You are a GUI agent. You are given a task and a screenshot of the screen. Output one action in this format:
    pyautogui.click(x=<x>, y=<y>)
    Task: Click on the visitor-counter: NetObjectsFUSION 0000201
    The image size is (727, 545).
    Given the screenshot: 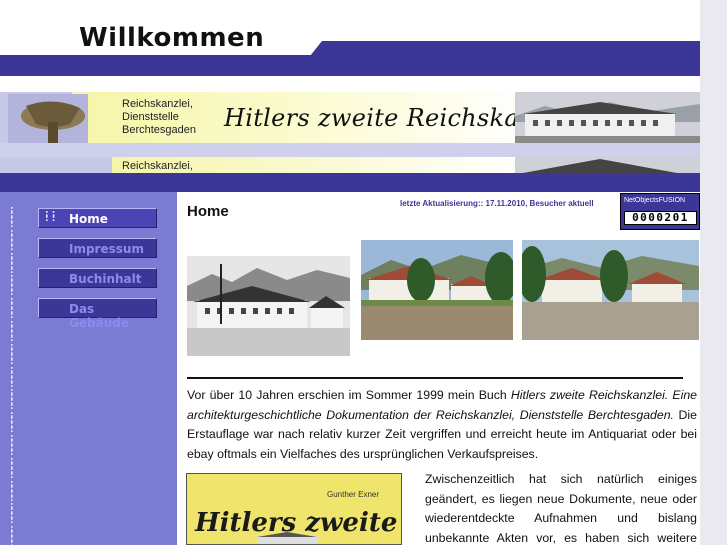 What is the action you would take?
    pyautogui.click(x=660, y=211)
    